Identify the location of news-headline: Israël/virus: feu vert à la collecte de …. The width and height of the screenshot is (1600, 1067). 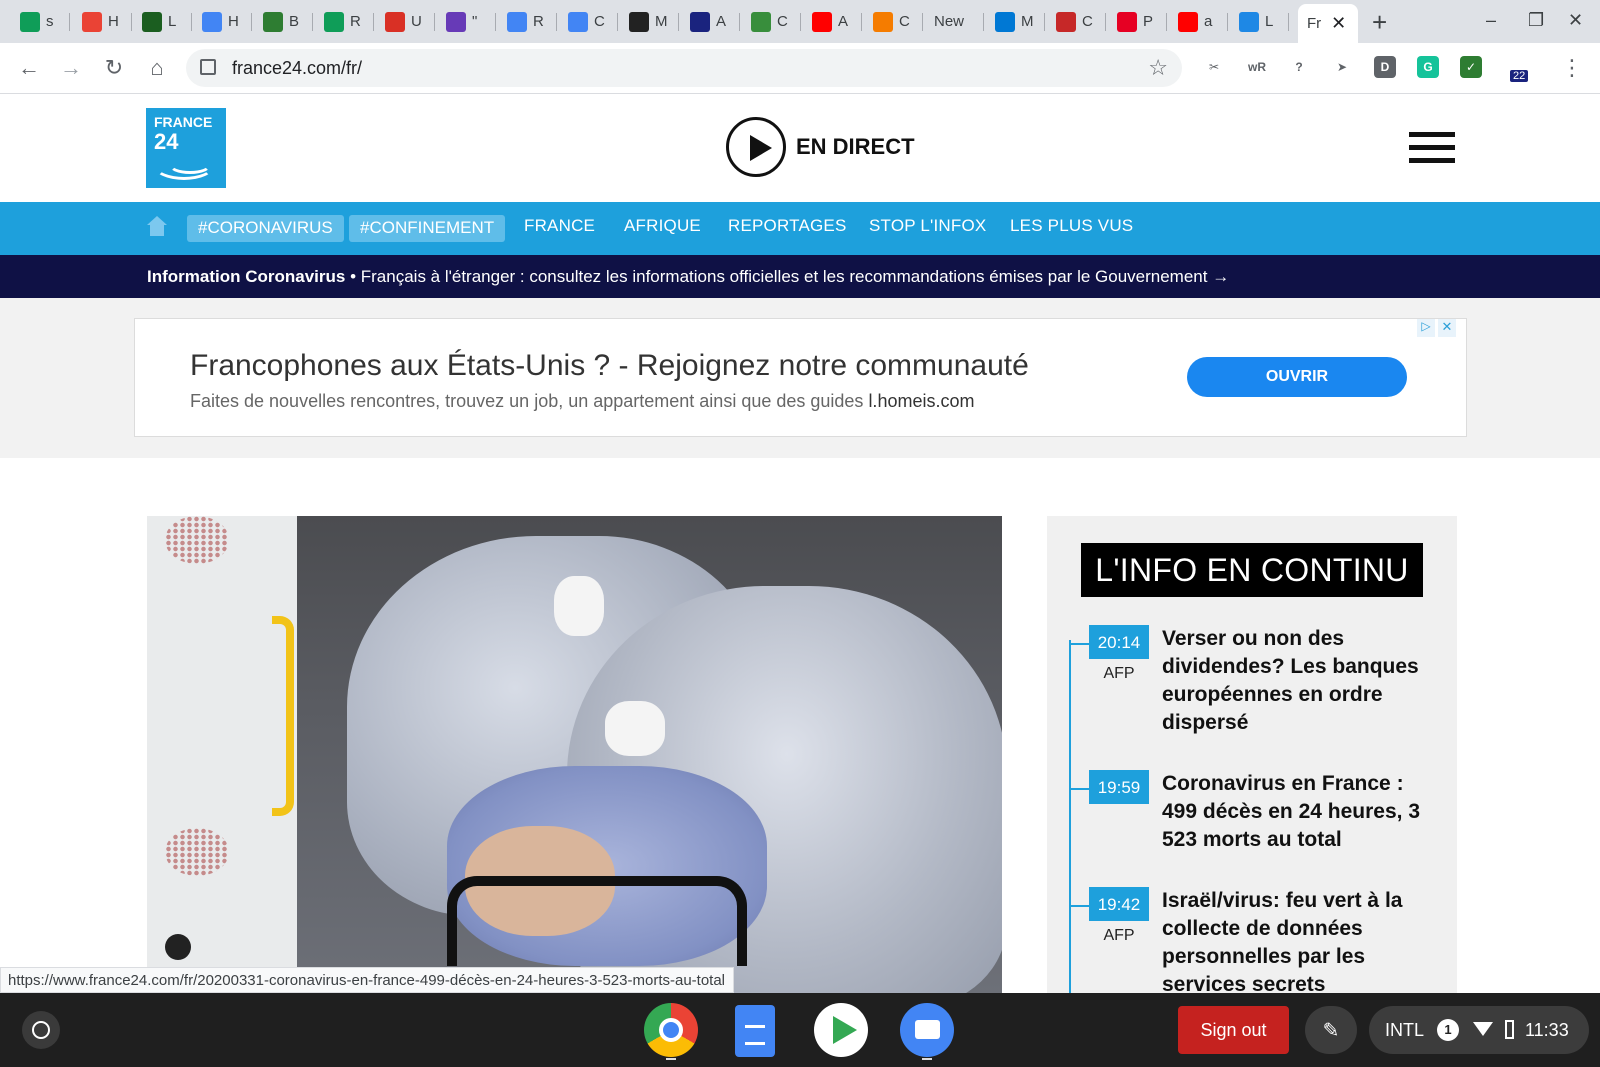
(1297, 940).